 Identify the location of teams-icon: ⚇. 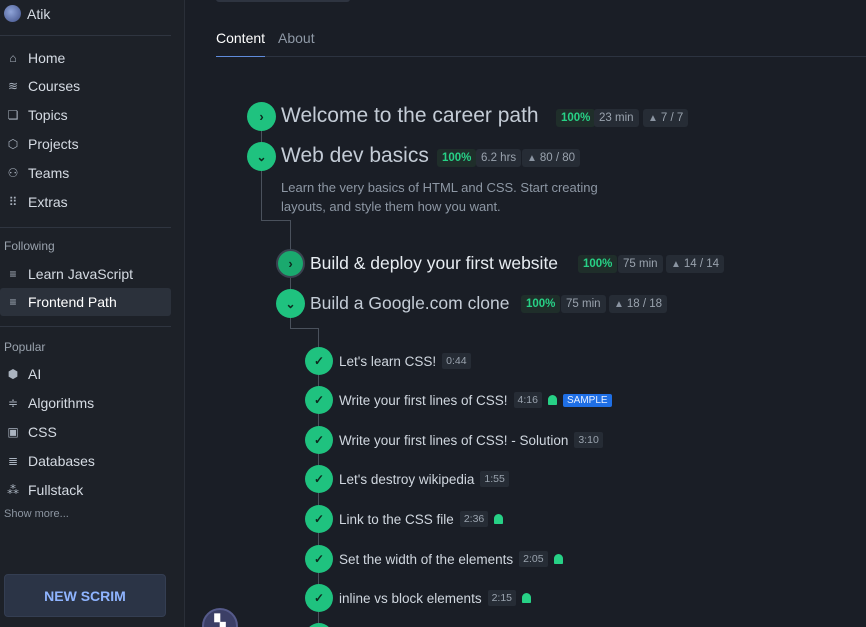
(13, 173).